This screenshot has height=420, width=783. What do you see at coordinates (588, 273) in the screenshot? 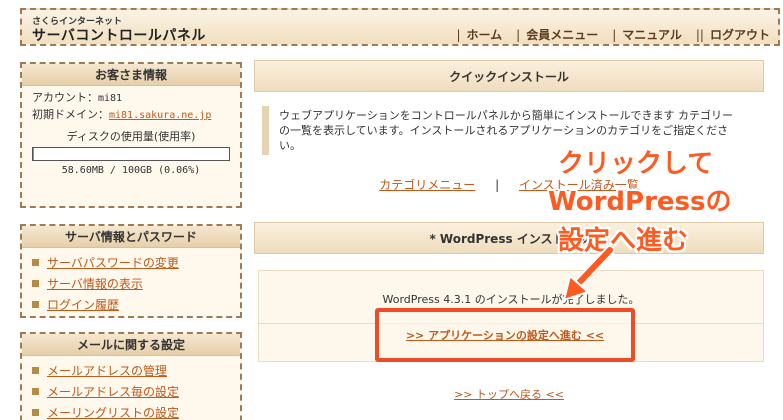
I see `annotation-arrow-icon` at bounding box center [588, 273].